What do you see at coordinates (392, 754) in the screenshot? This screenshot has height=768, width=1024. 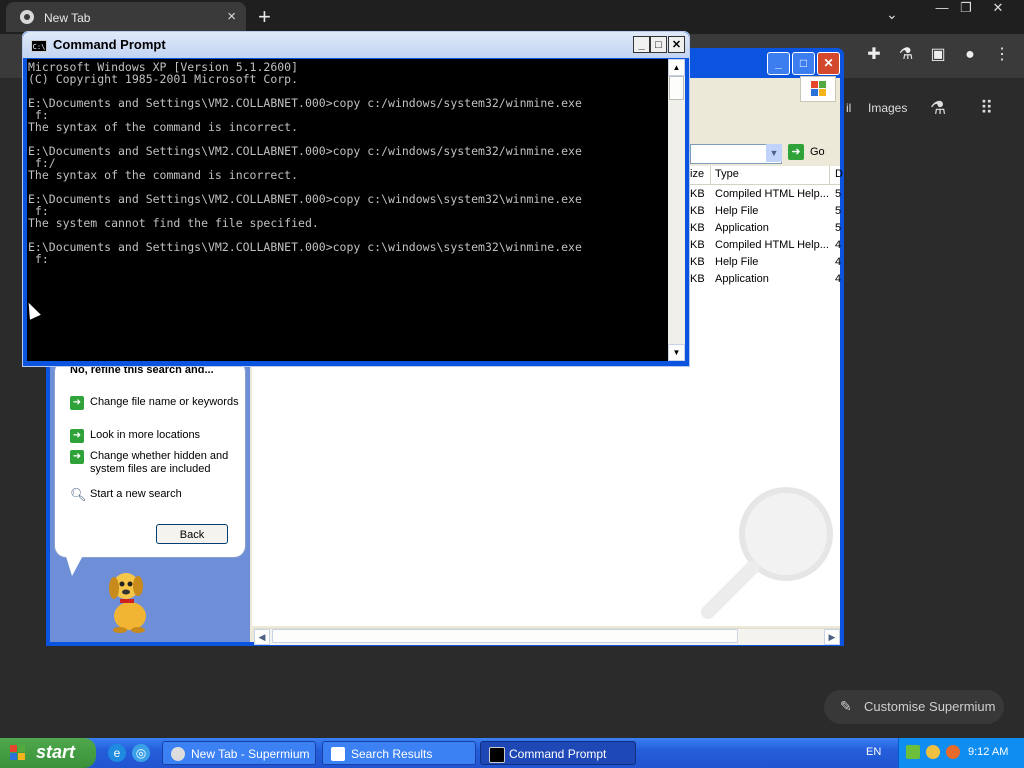 I see `task-label: Search Results` at bounding box center [392, 754].